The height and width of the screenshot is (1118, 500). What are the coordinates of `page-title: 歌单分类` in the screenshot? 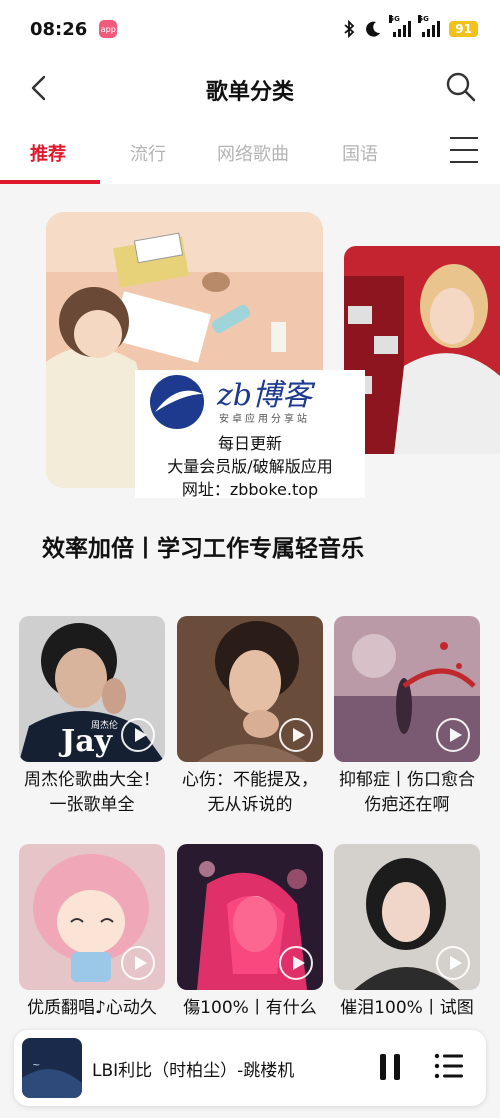 It's located at (249, 92).